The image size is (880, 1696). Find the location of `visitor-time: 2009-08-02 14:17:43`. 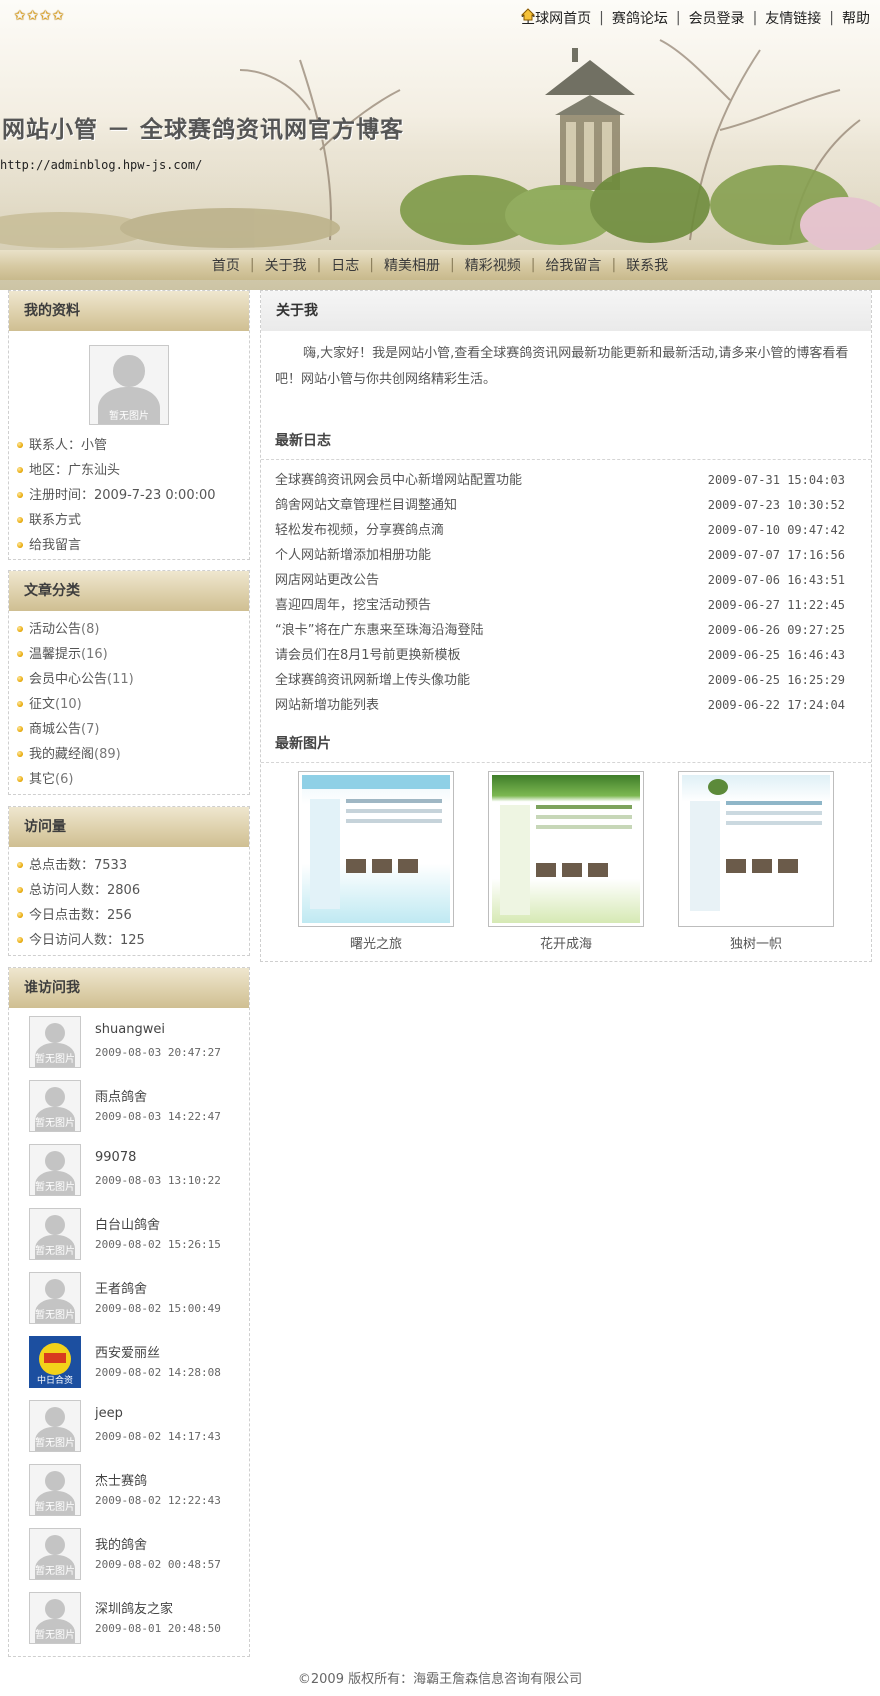

visitor-time: 2009-08-02 14:17:43 is located at coordinates (158, 1436).